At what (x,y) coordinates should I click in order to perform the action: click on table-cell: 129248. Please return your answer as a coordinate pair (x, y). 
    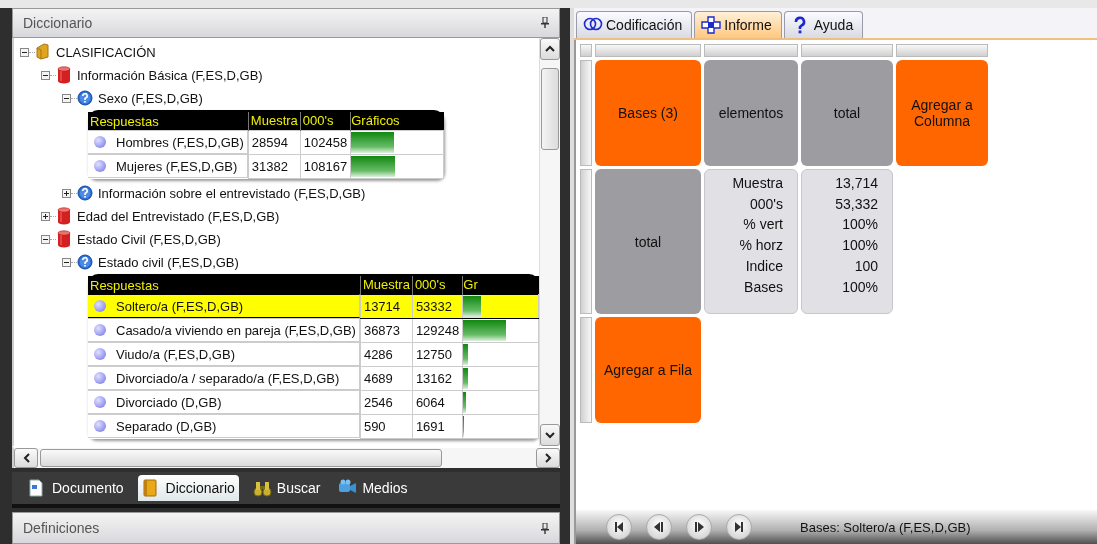
    Looking at the image, I should click on (437, 330).